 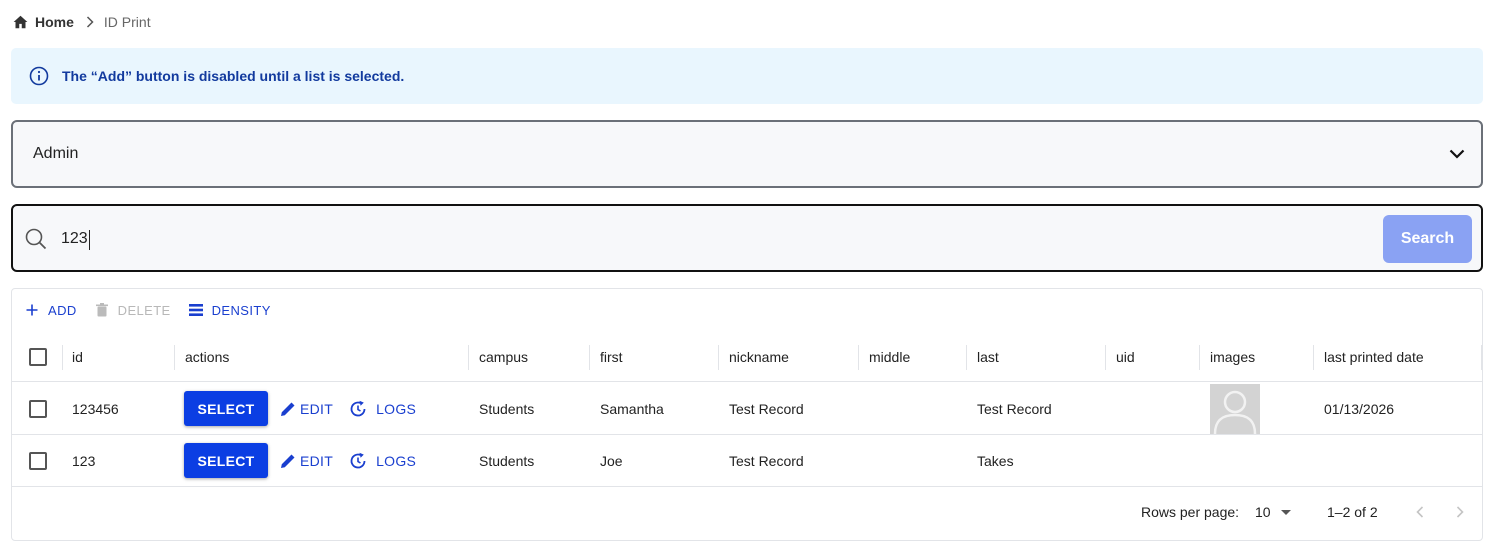 I want to click on select-all-cell, so click(x=38, y=357).